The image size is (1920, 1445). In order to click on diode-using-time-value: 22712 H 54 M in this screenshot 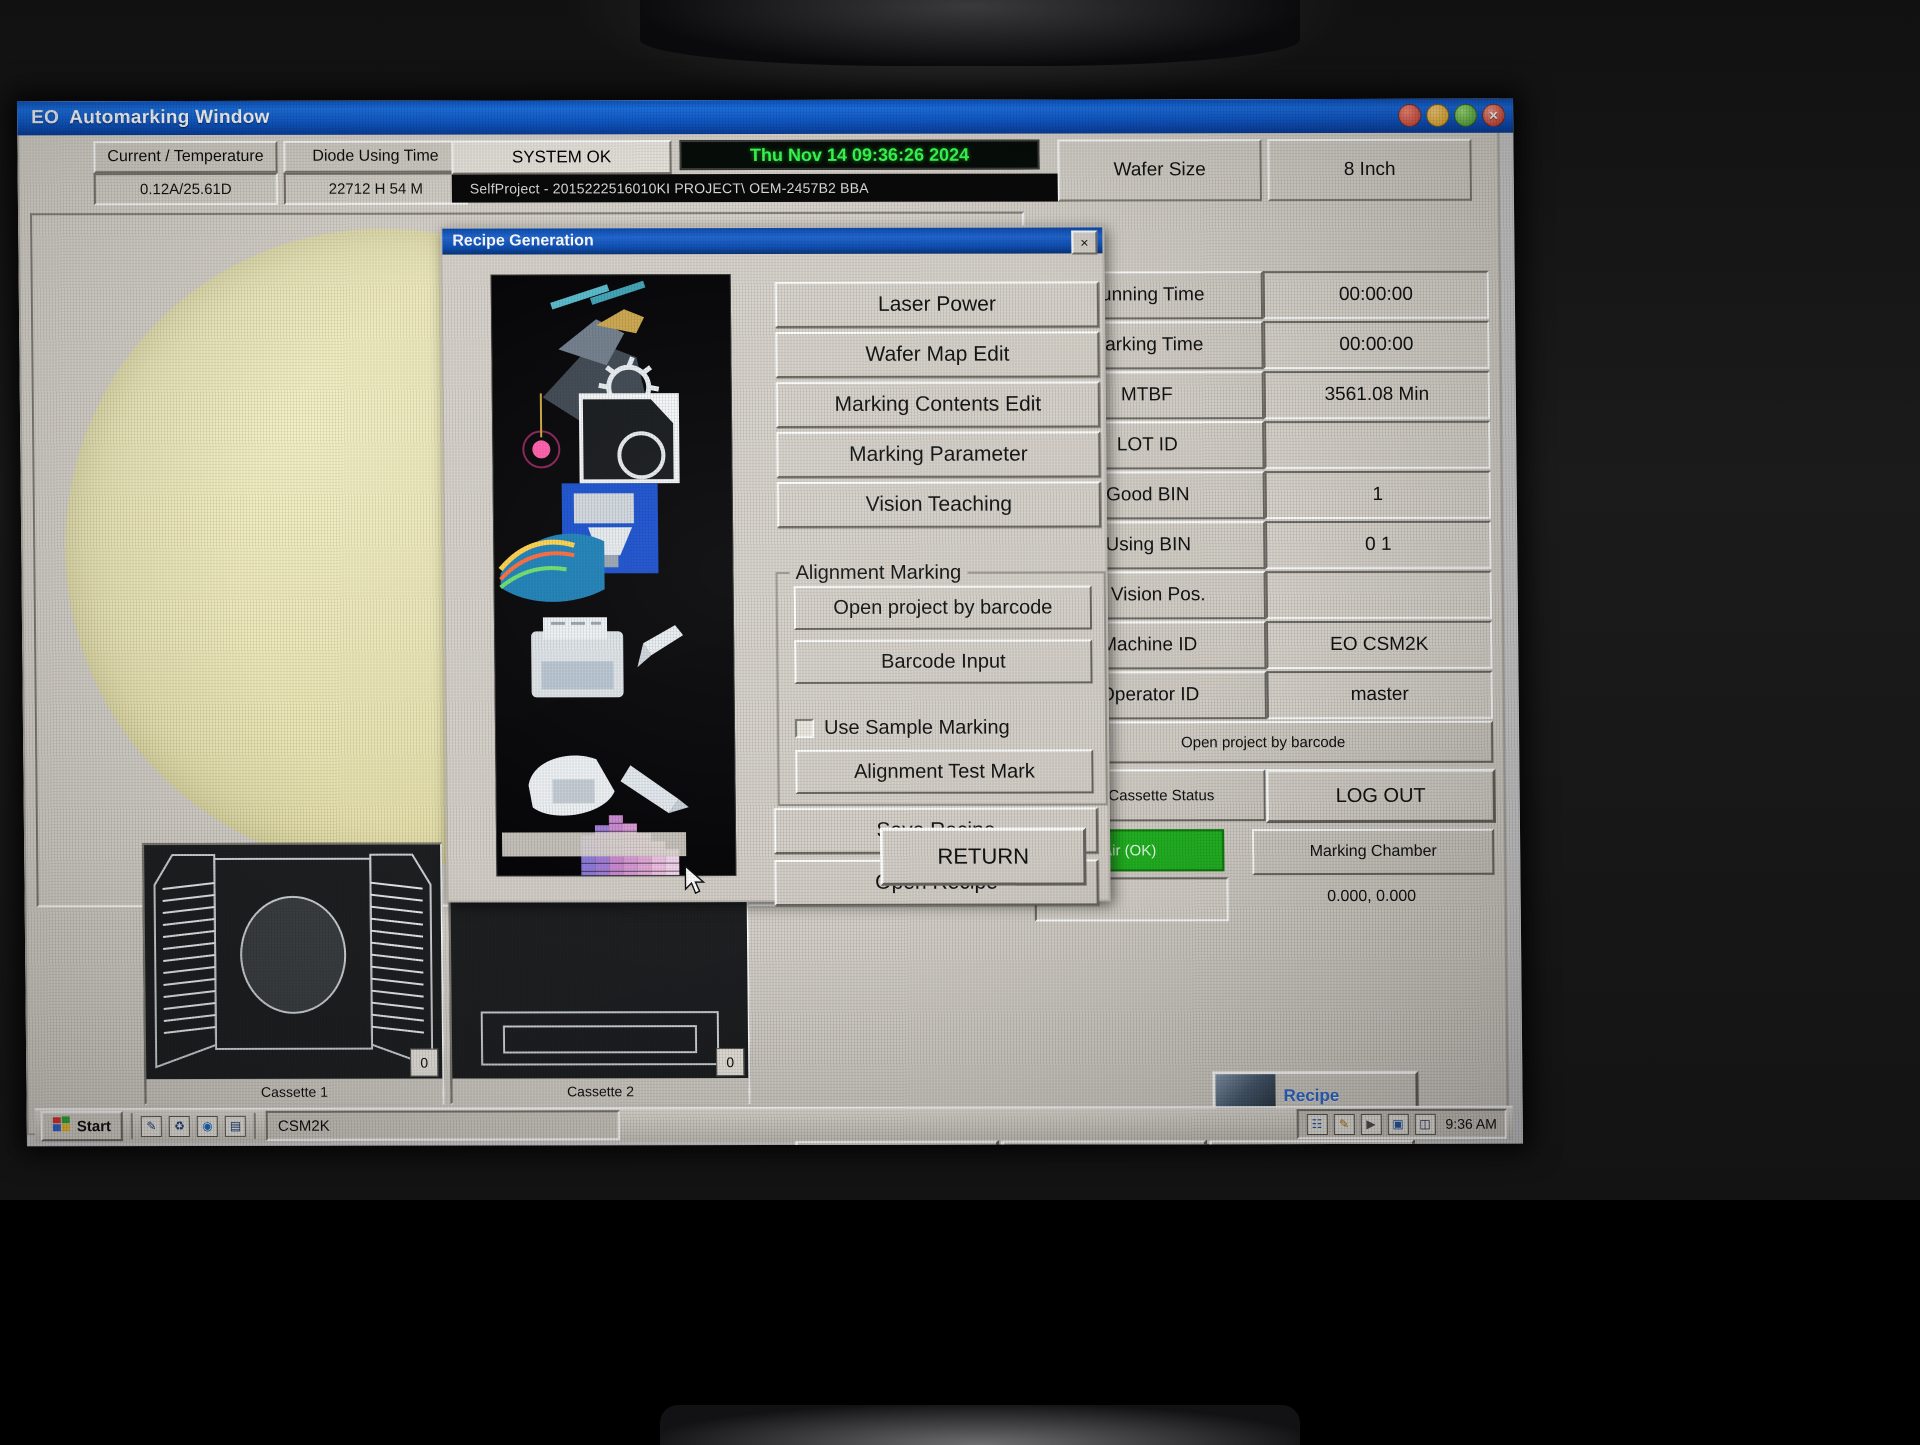, I will do `click(376, 189)`.